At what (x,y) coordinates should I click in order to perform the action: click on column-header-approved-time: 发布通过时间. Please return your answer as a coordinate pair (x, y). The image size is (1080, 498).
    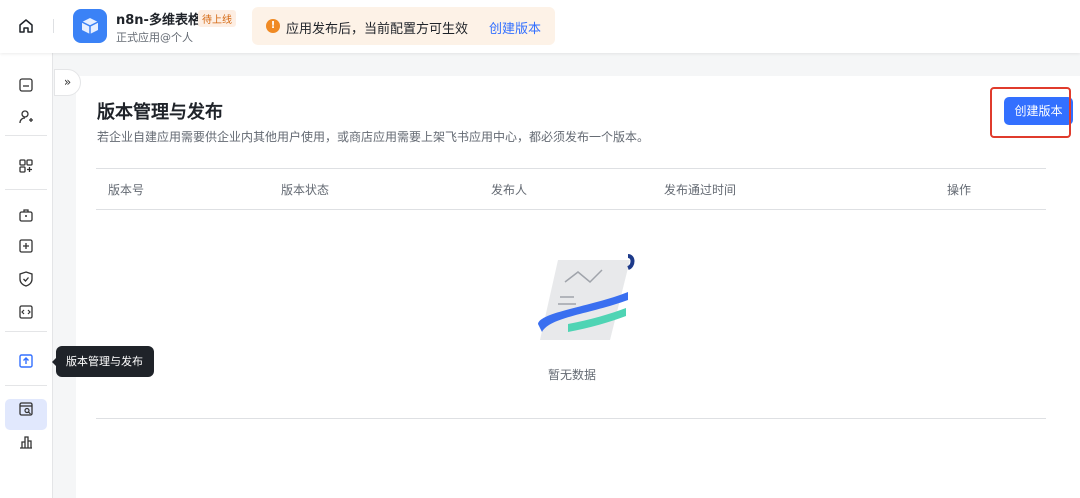
    Looking at the image, I should click on (700, 190).